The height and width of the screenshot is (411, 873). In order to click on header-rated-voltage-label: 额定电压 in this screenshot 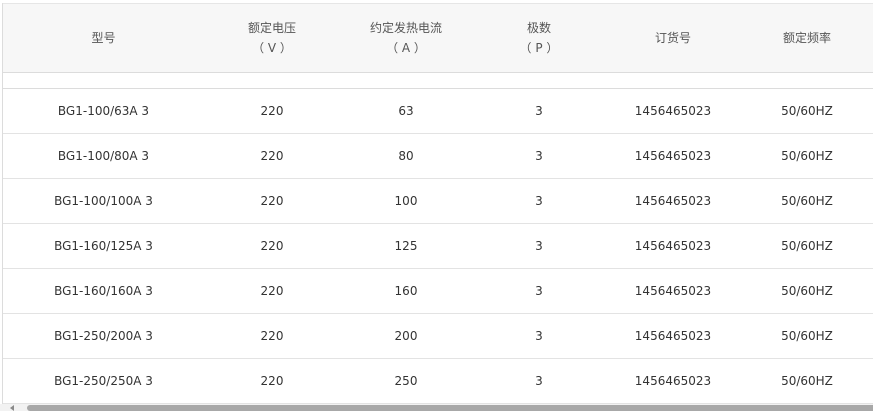, I will do `click(272, 28)`.